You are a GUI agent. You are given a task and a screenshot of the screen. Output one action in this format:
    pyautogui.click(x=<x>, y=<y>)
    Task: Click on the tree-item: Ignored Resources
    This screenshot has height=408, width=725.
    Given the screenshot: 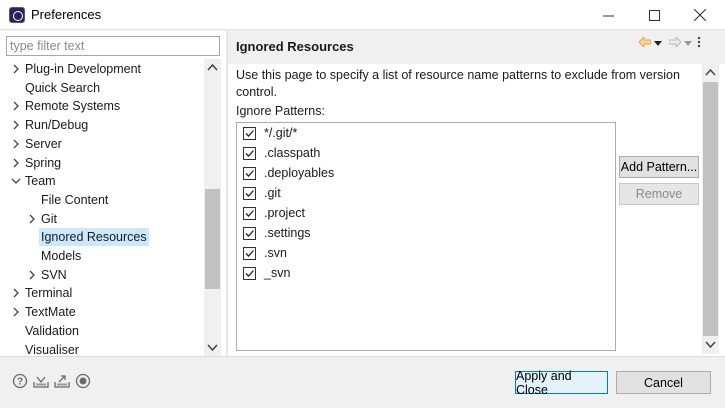 What is the action you would take?
    pyautogui.click(x=102, y=237)
    